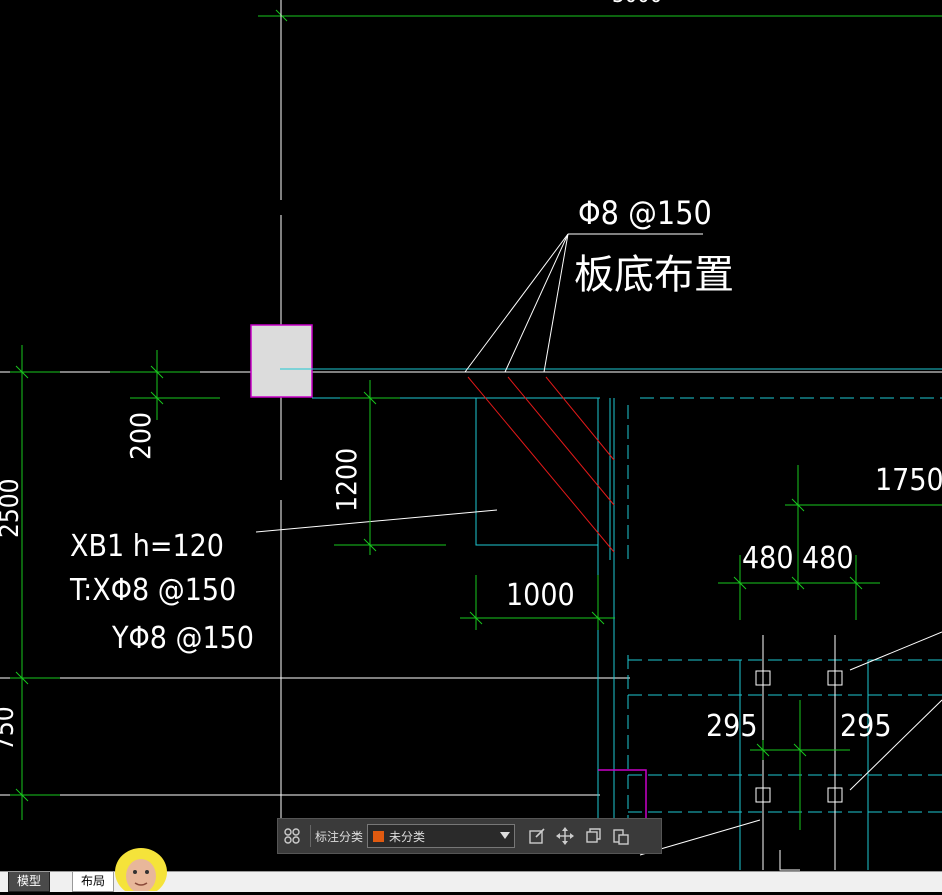 Image resolution: width=942 pixels, height=895 pixels. What do you see at coordinates (292, 836) in the screenshot?
I see `grid-menu-icon` at bounding box center [292, 836].